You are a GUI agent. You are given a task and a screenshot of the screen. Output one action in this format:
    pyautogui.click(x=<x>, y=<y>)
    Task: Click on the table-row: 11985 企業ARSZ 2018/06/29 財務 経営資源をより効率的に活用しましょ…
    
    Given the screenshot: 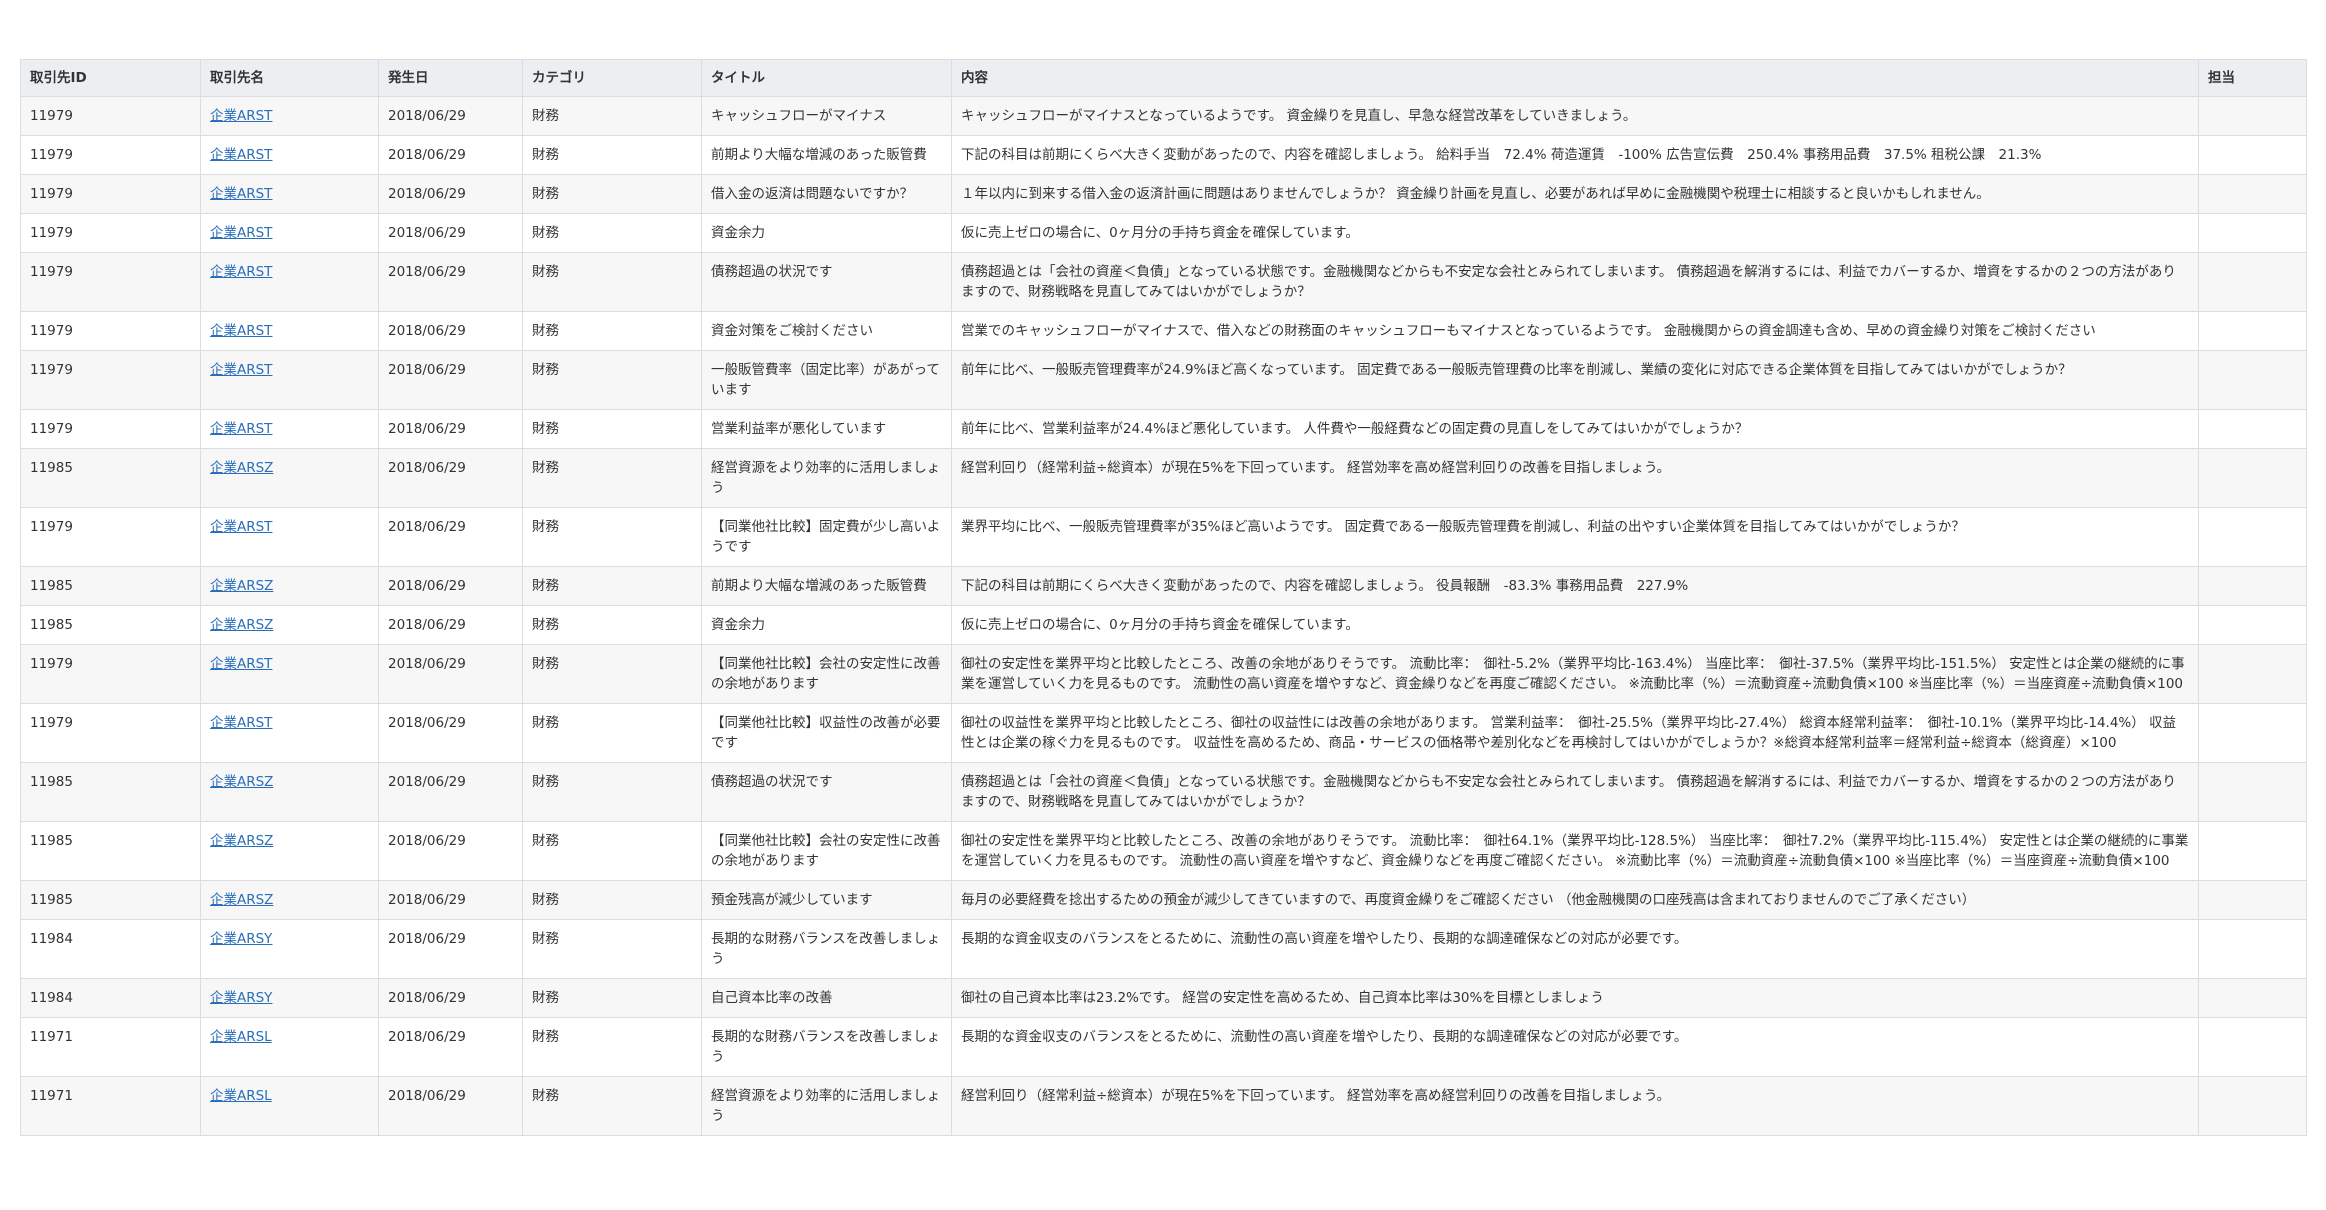 What is the action you would take?
    pyautogui.click(x=1163, y=478)
    